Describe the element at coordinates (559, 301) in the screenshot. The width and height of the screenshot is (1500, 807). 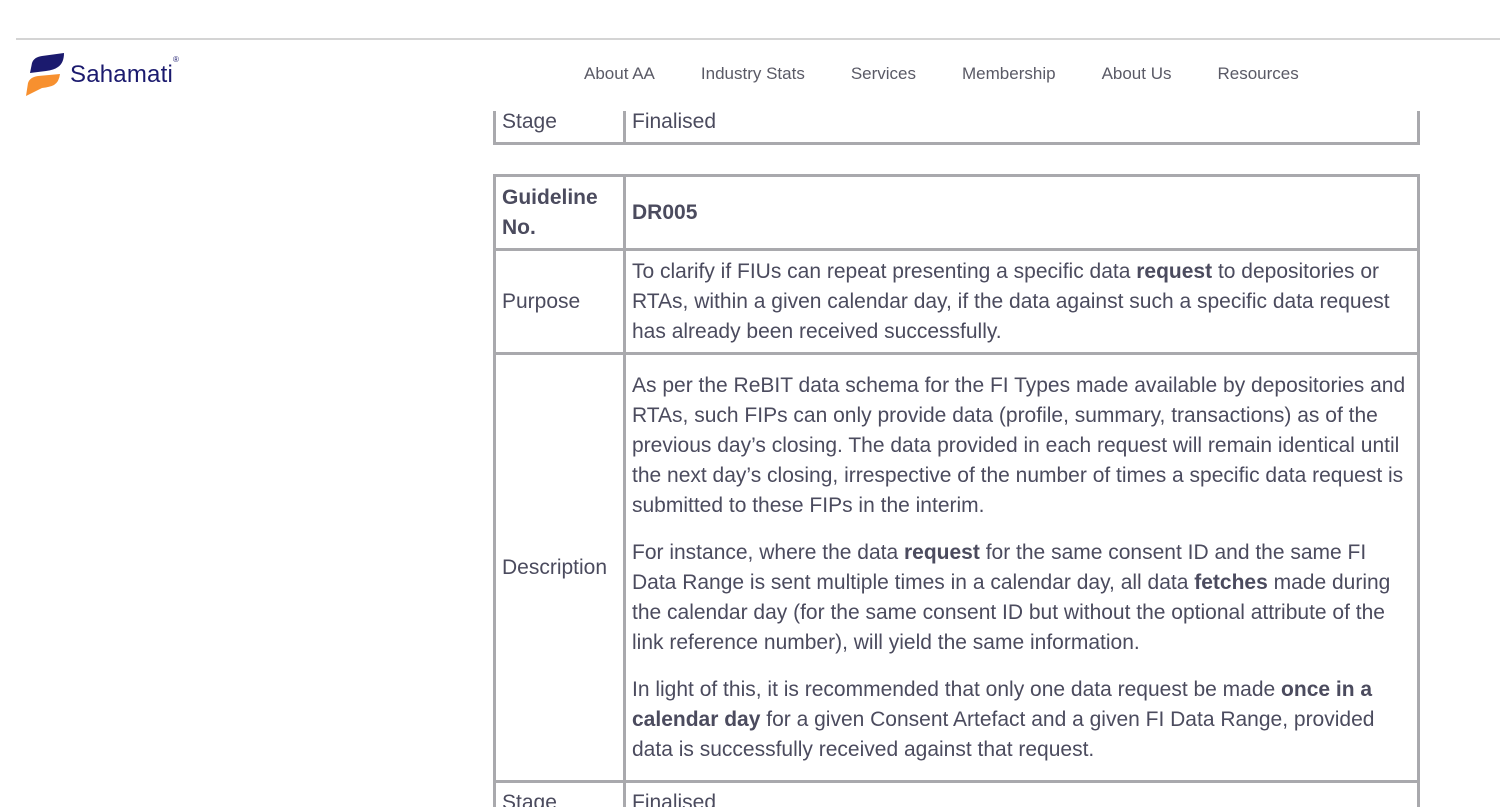
I see `purpose-label: Purpose` at that location.